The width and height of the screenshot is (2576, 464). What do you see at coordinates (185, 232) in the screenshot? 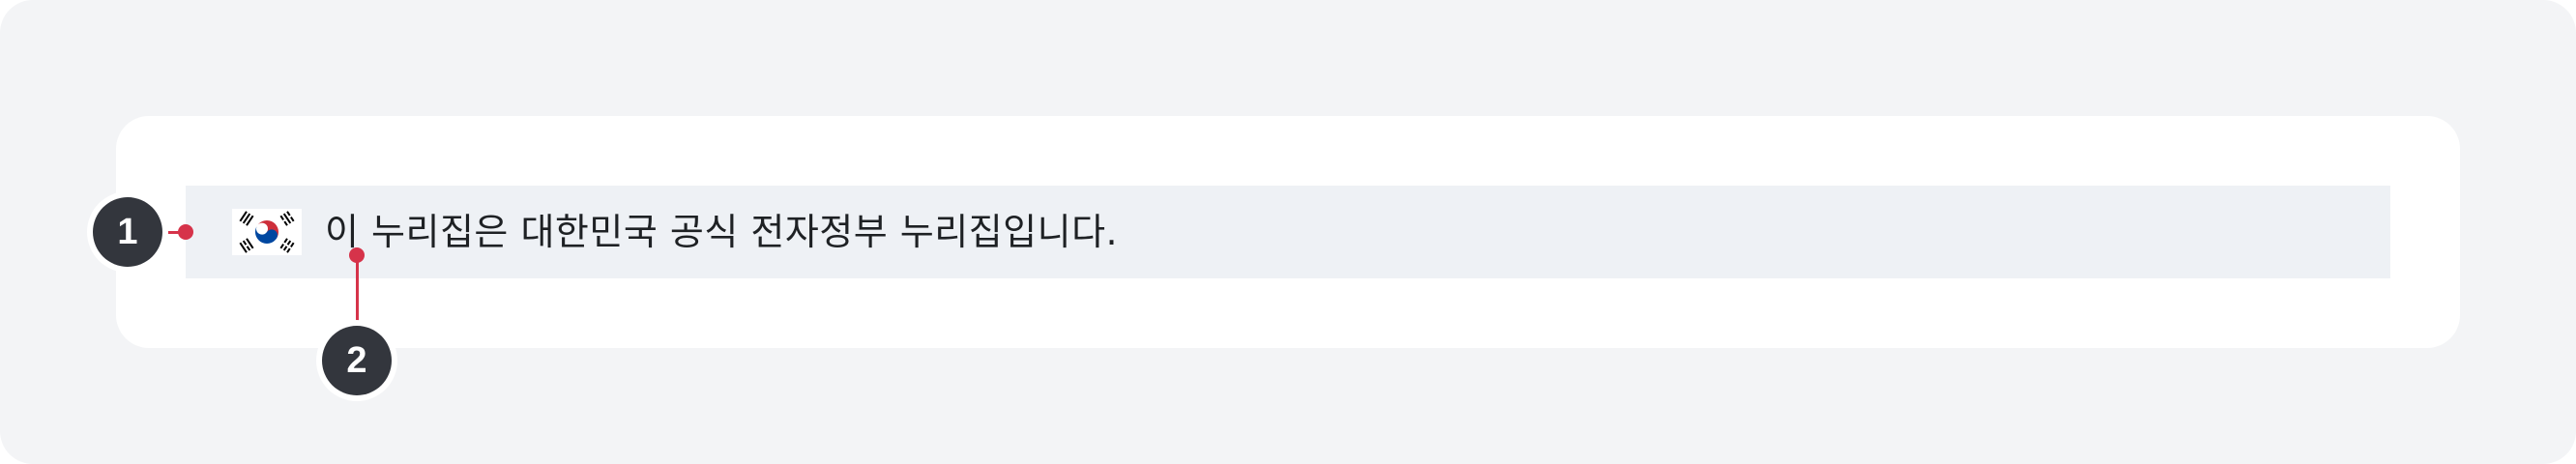
I see `annotation-1-anchor-dot` at bounding box center [185, 232].